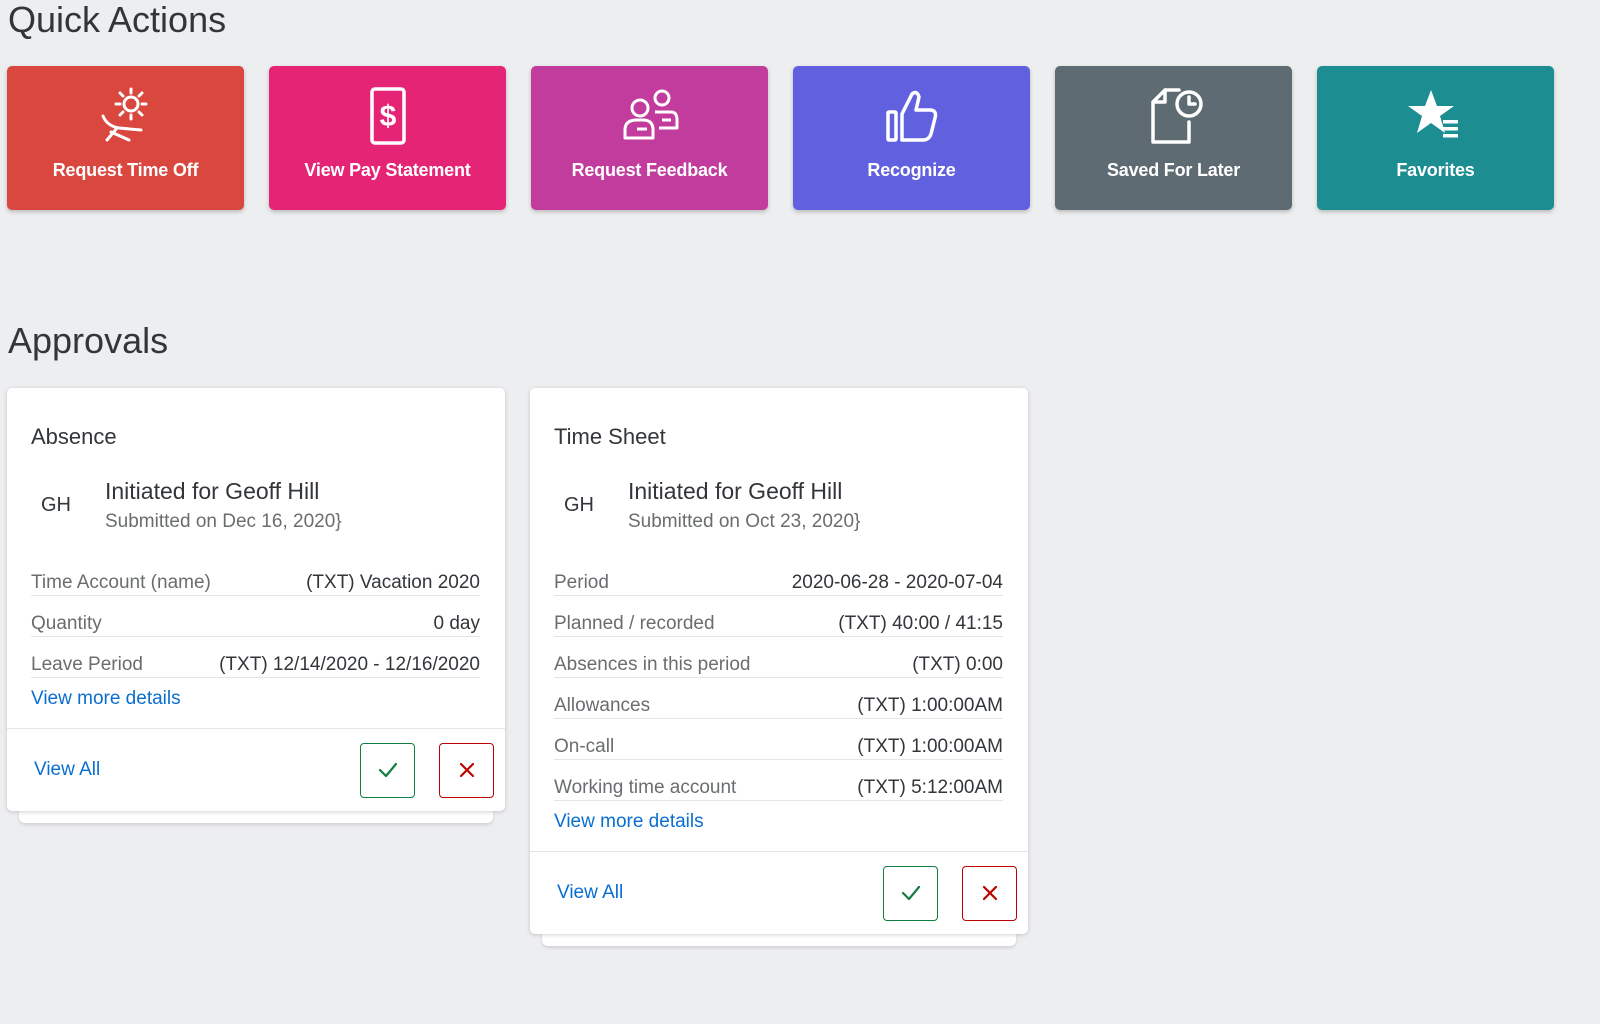 This screenshot has width=1600, height=1024. I want to click on field-row: Planned / recorded (TXT) 40:00 / 41:15, so click(778, 617).